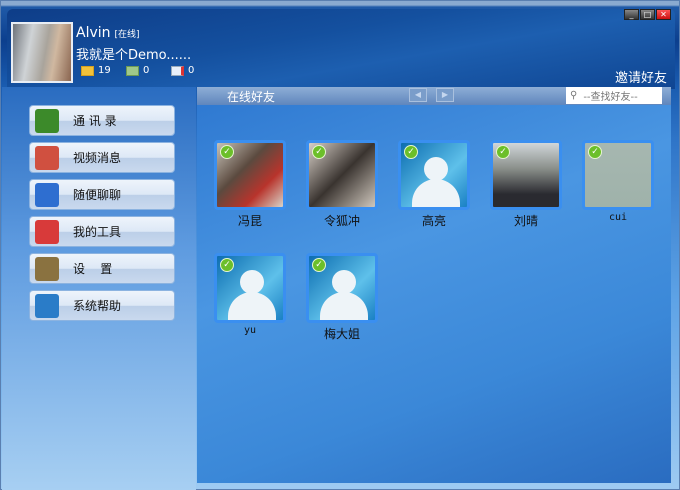  I want to click on sidebar-item-0: 通 讯 录, so click(102, 120).